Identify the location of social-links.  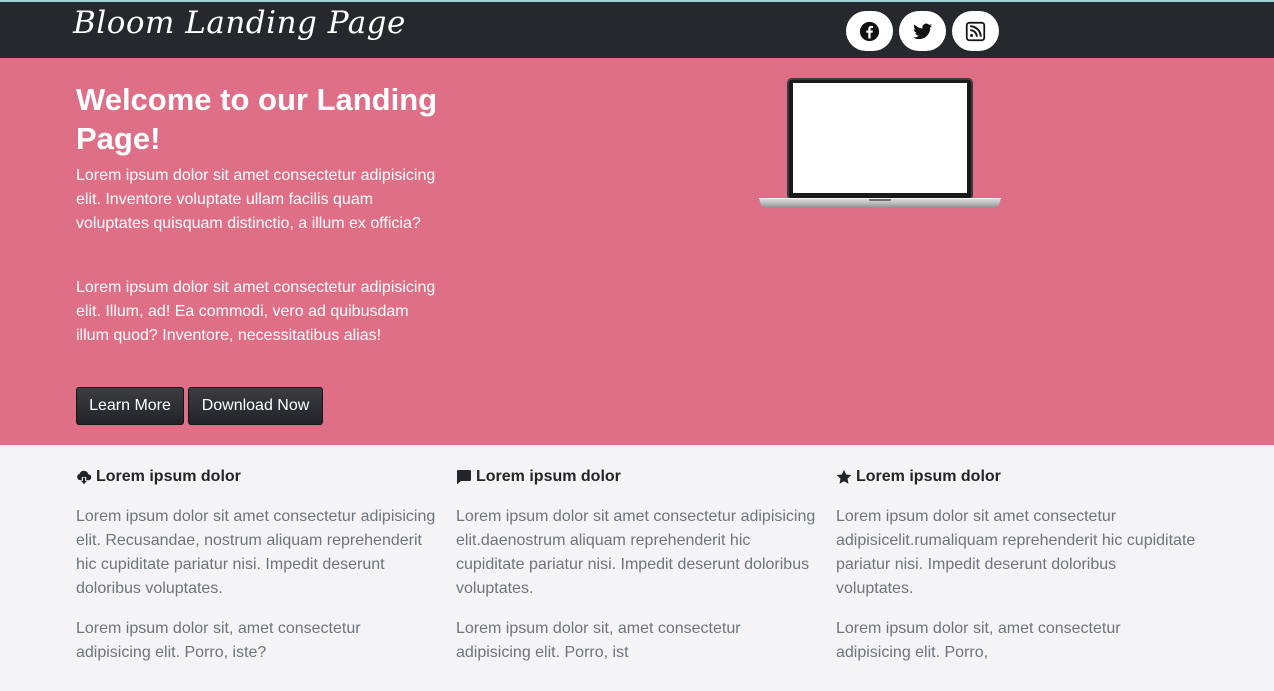
(922, 31).